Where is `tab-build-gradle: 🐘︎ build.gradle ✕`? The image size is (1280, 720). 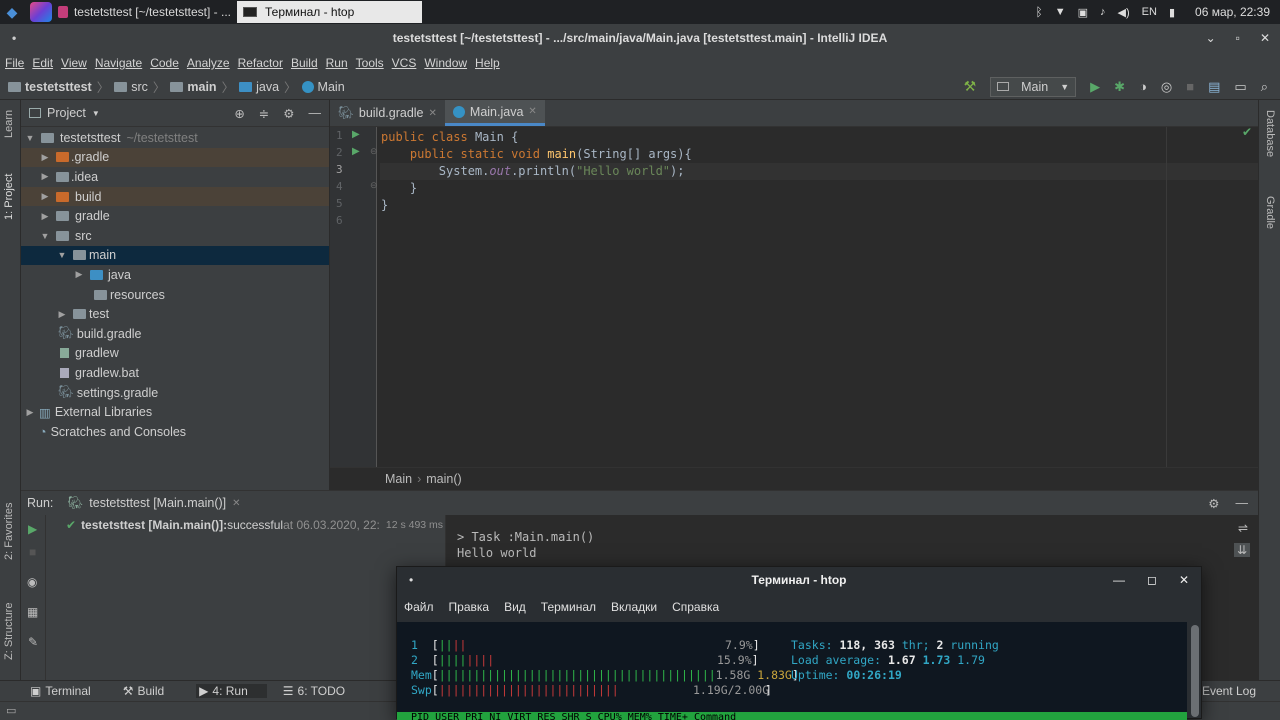 tab-build-gradle: 🐘︎ build.gradle ✕ is located at coordinates (387, 113).